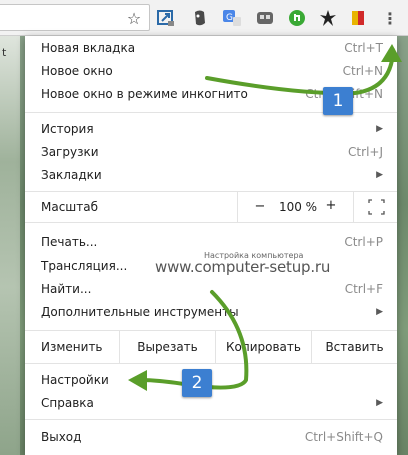  What do you see at coordinates (243, 267) in the screenshot?
I see `watermark-url: www.computer-setup.ru` at bounding box center [243, 267].